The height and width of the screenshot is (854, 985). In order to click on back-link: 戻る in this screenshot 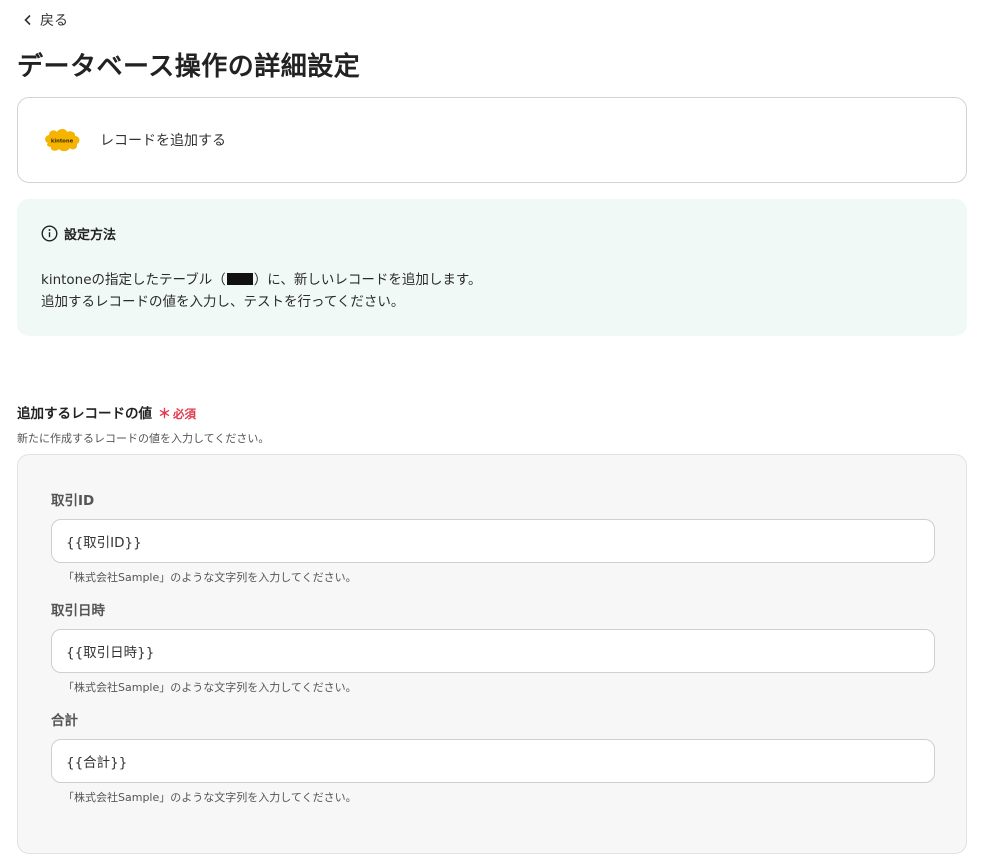, I will do `click(45, 20)`.